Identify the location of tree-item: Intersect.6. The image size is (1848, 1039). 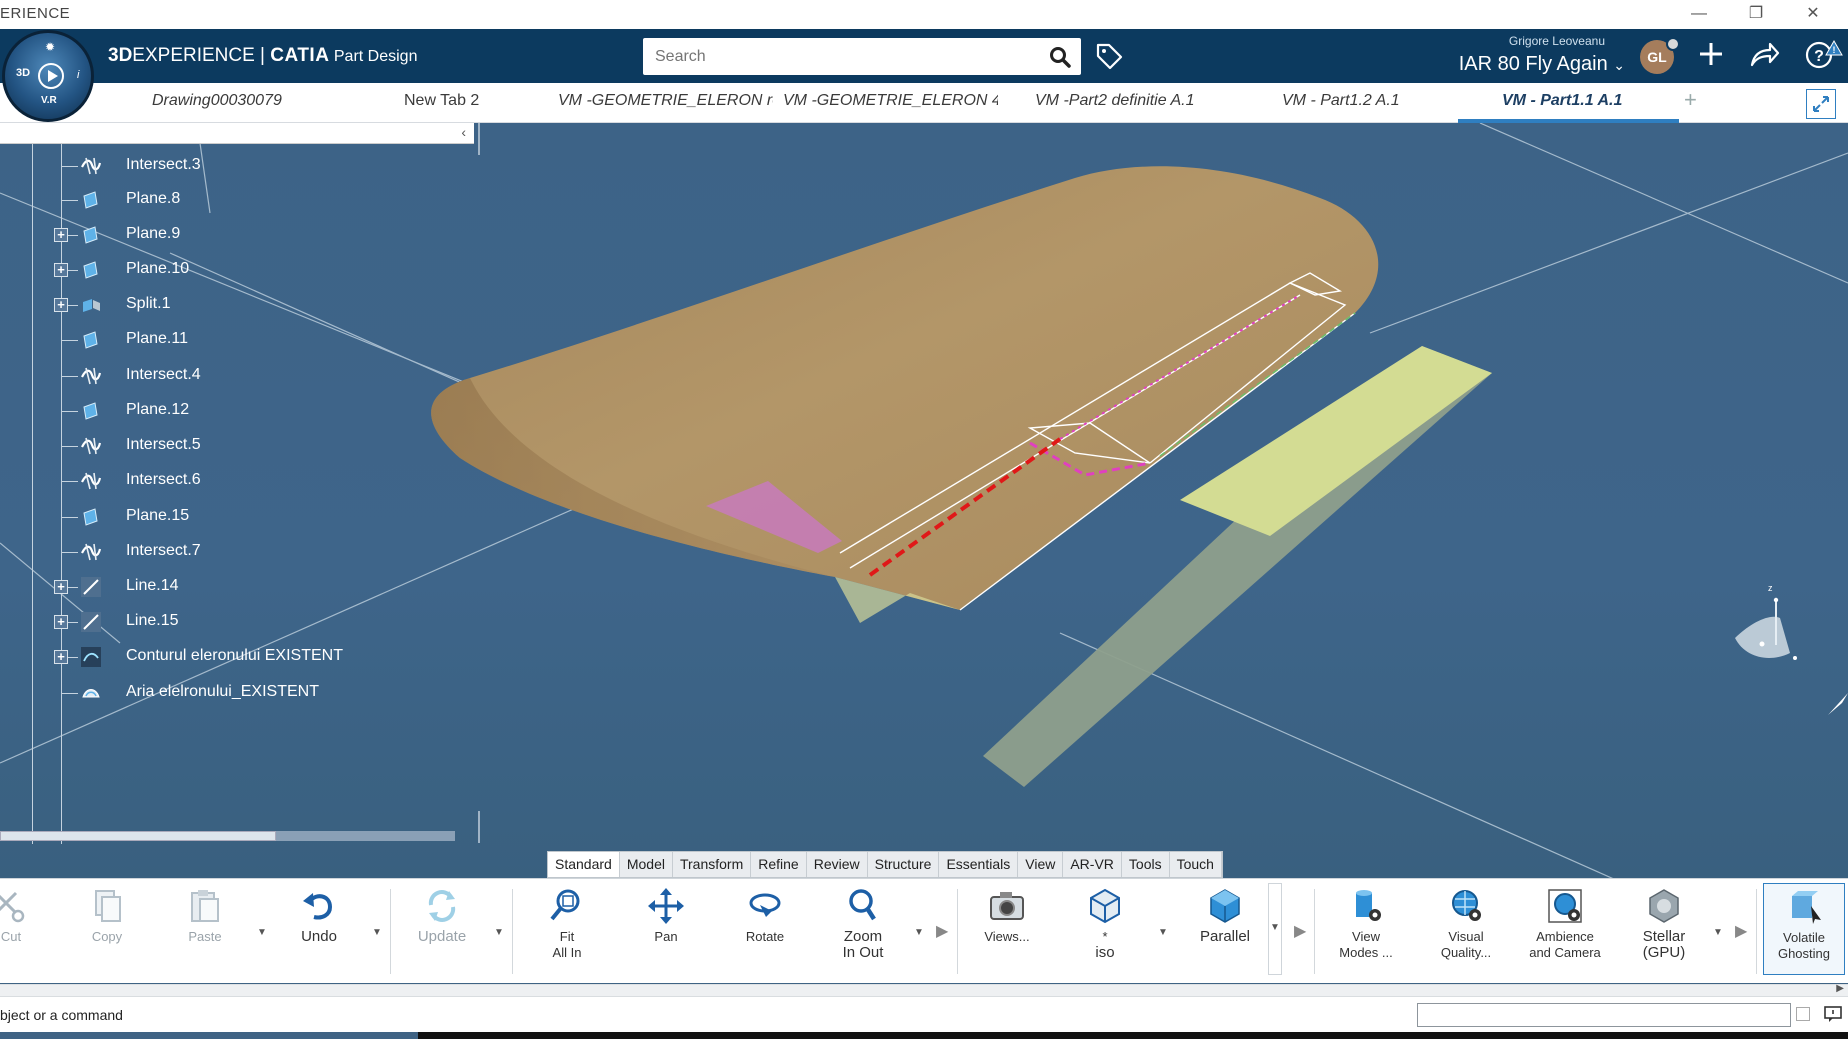
(230, 481).